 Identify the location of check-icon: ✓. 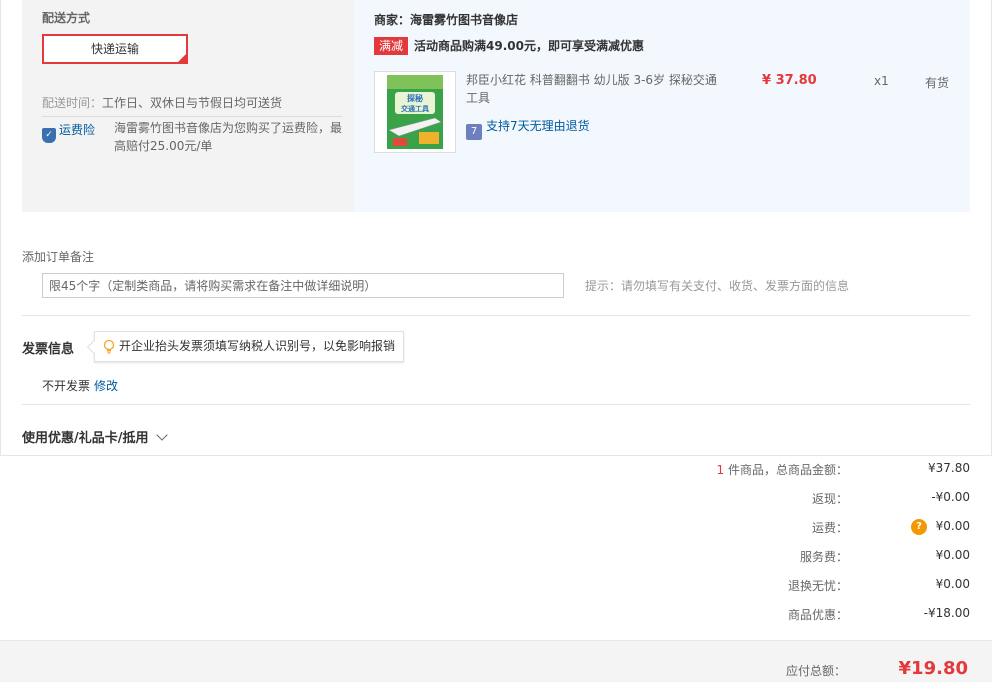
(181, 57).